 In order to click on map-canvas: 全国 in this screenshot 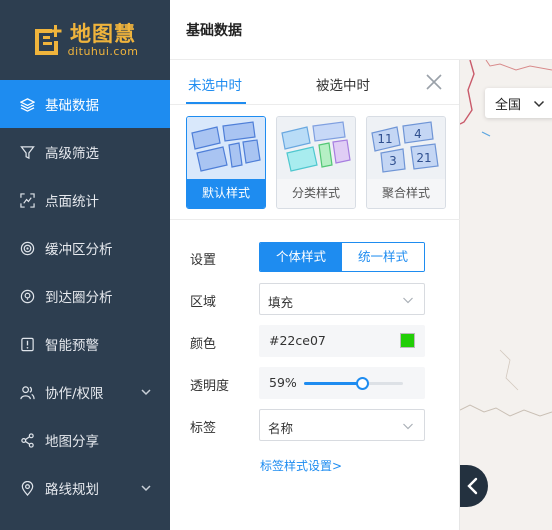, I will do `click(506, 295)`.